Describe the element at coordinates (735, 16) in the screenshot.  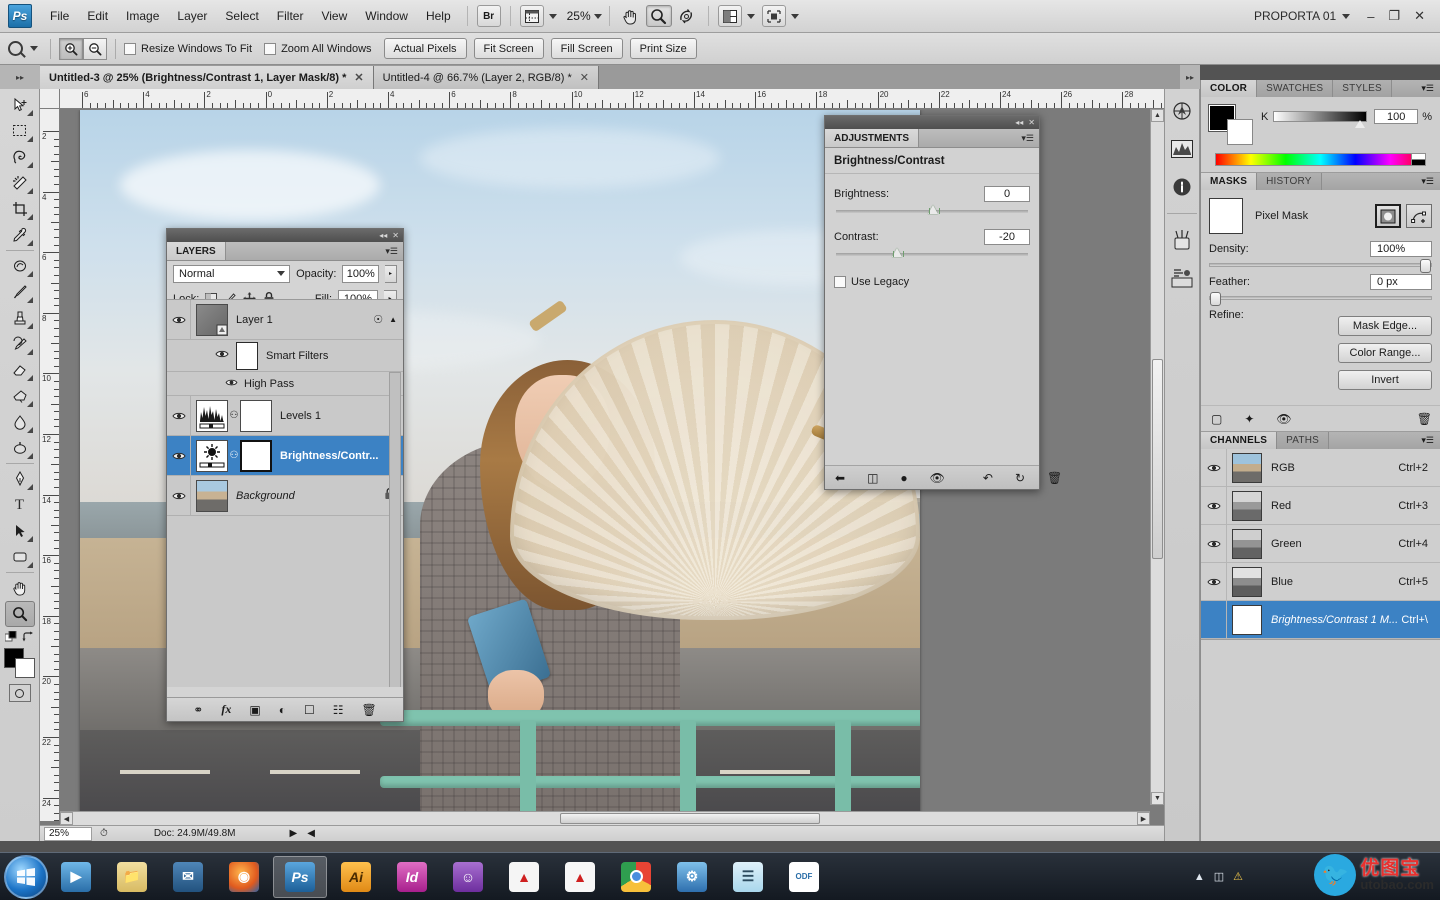
I see `arrange-documents-button` at that location.